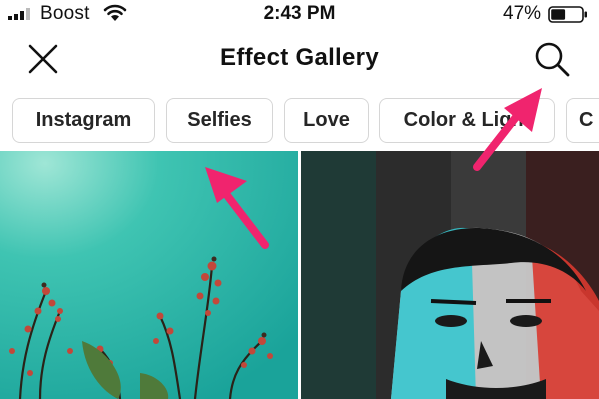 The height and width of the screenshot is (399, 599). I want to click on annotation-arrow-chips, so click(237, 208).